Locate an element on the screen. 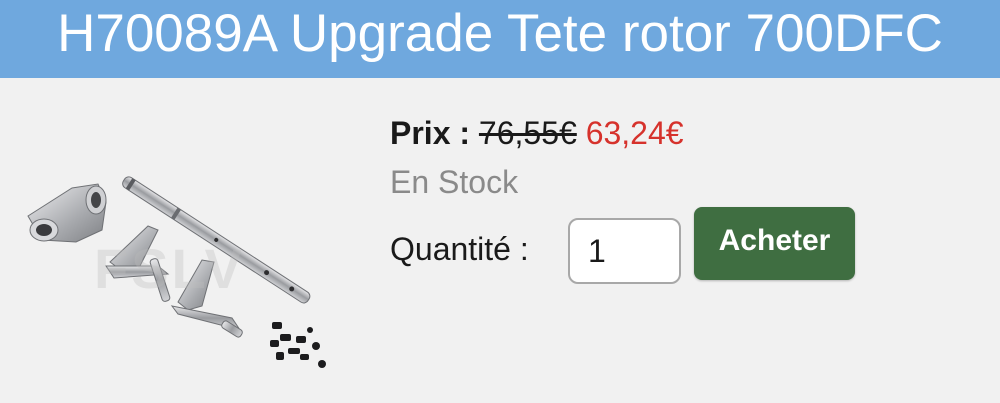 The width and height of the screenshot is (1000, 403). price-label: Prix : is located at coordinates (430, 133).